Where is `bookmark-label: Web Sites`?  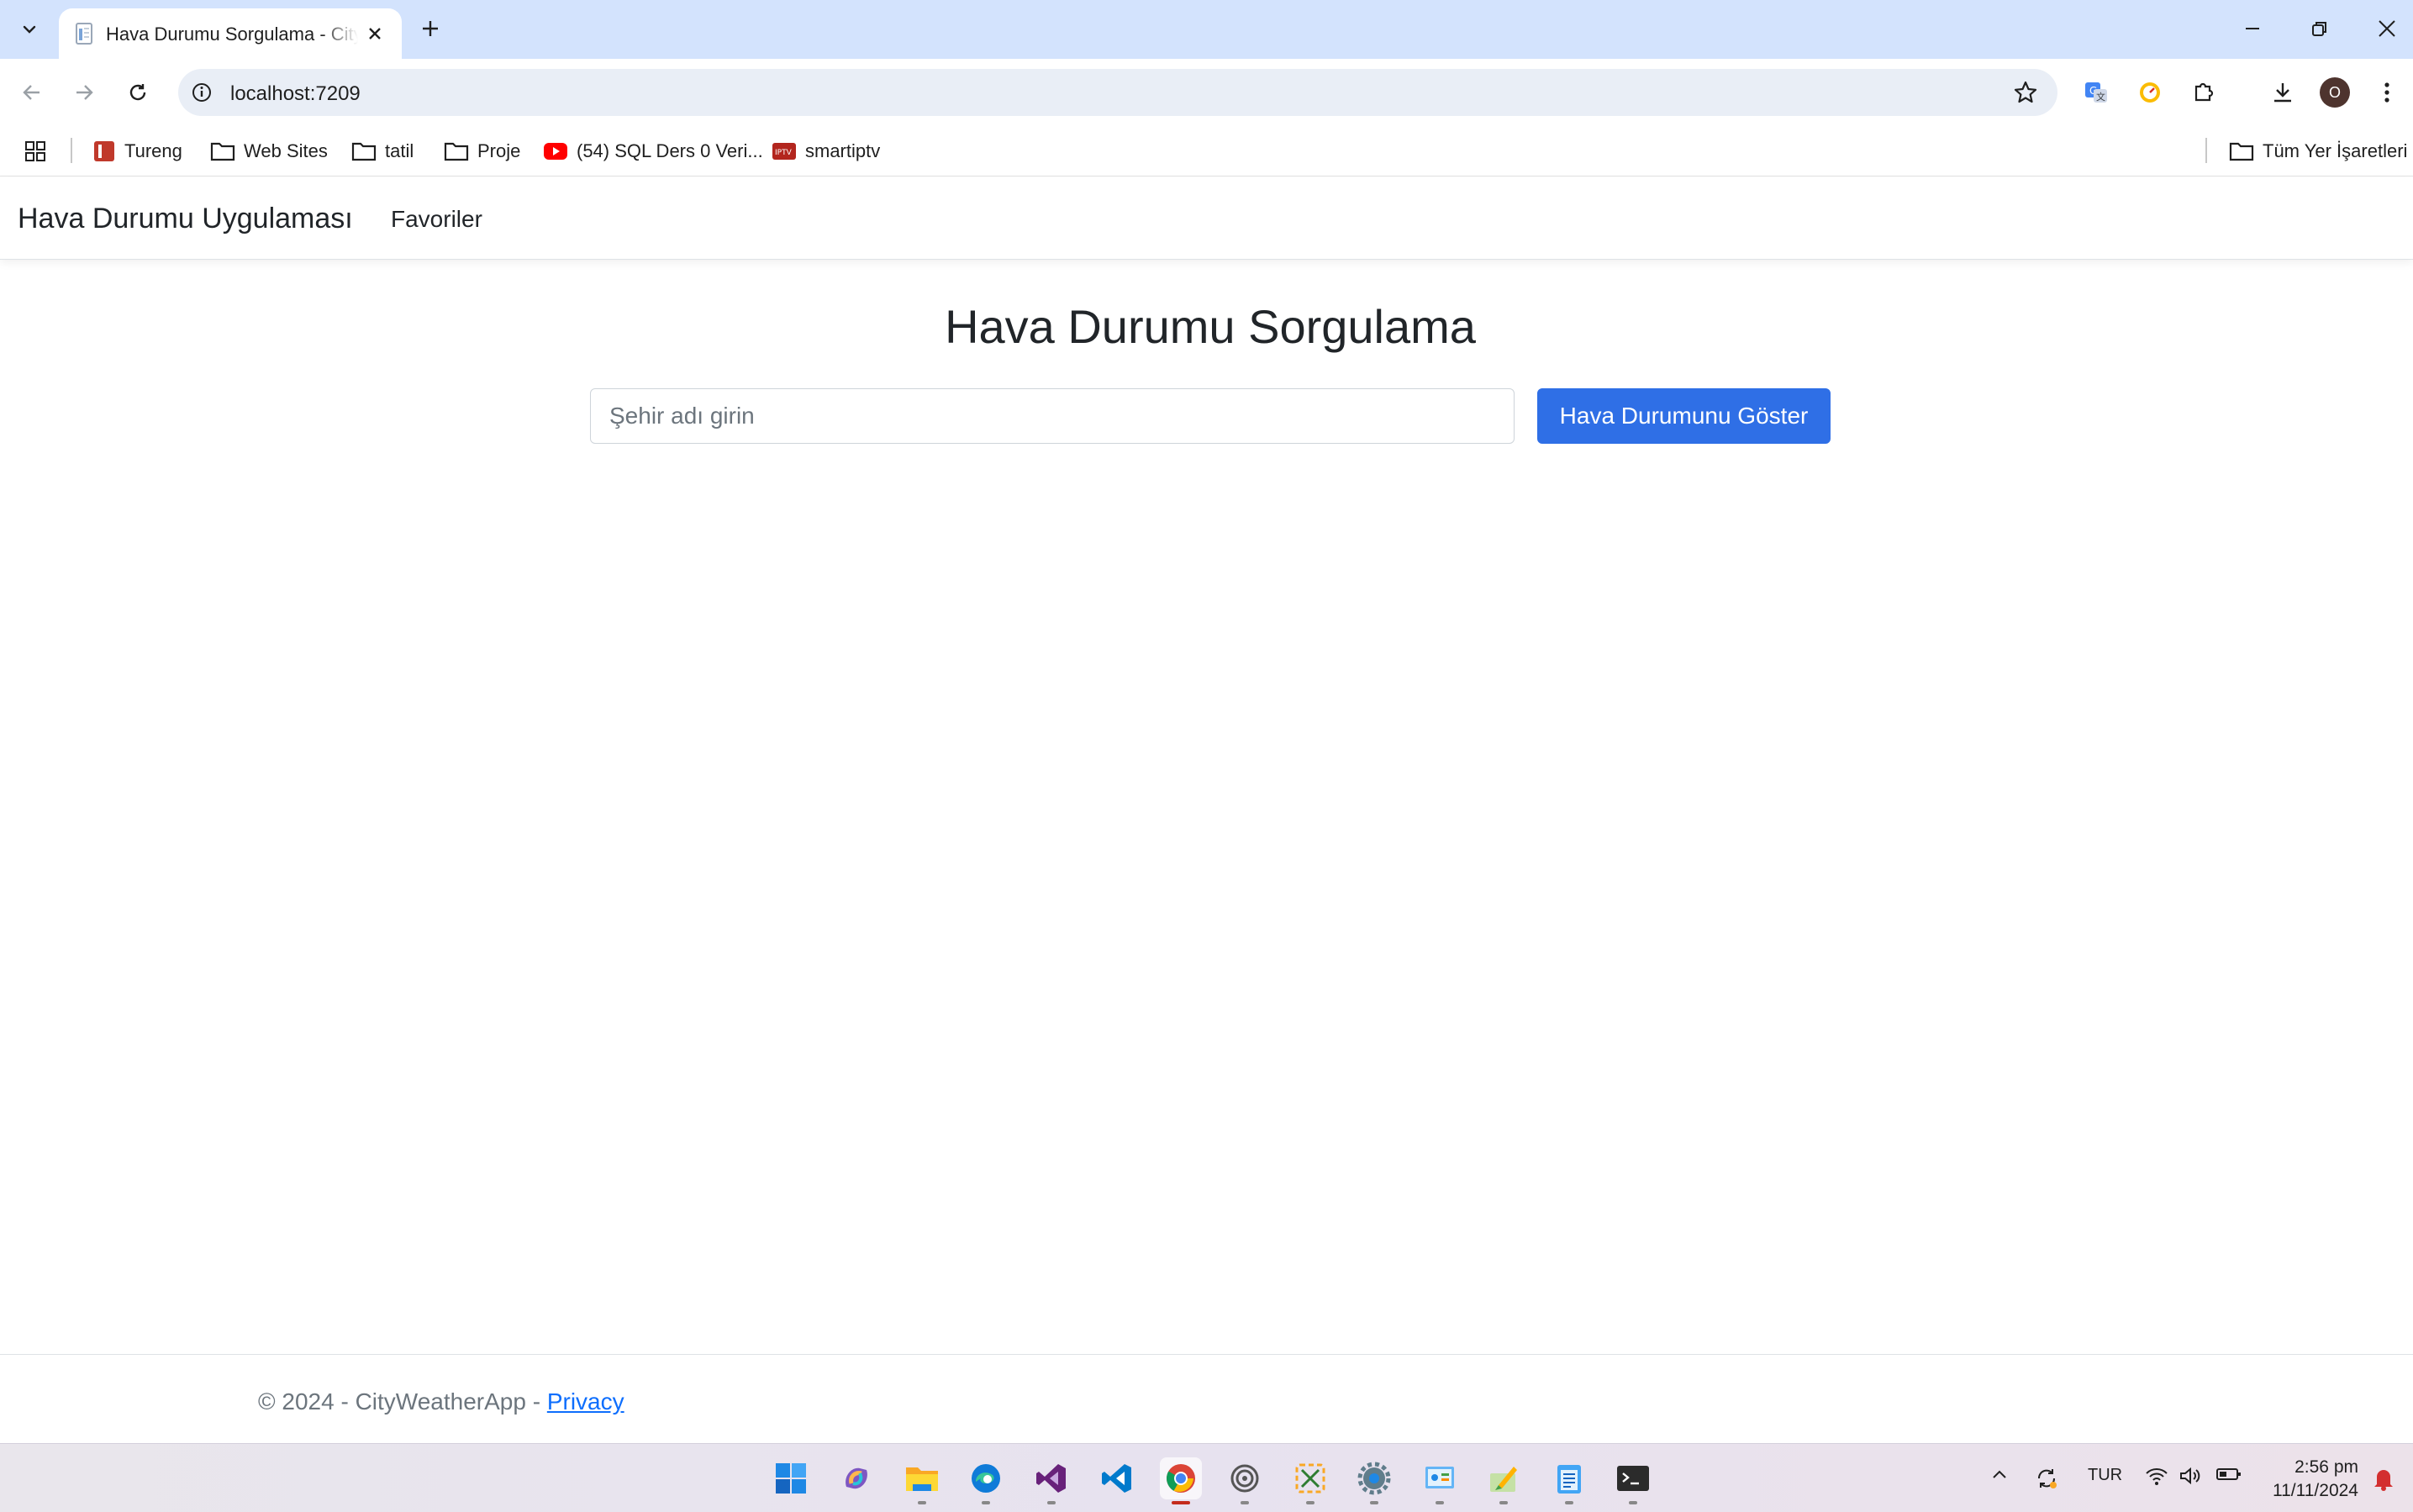
bookmark-label: Web Sites is located at coordinates (286, 151).